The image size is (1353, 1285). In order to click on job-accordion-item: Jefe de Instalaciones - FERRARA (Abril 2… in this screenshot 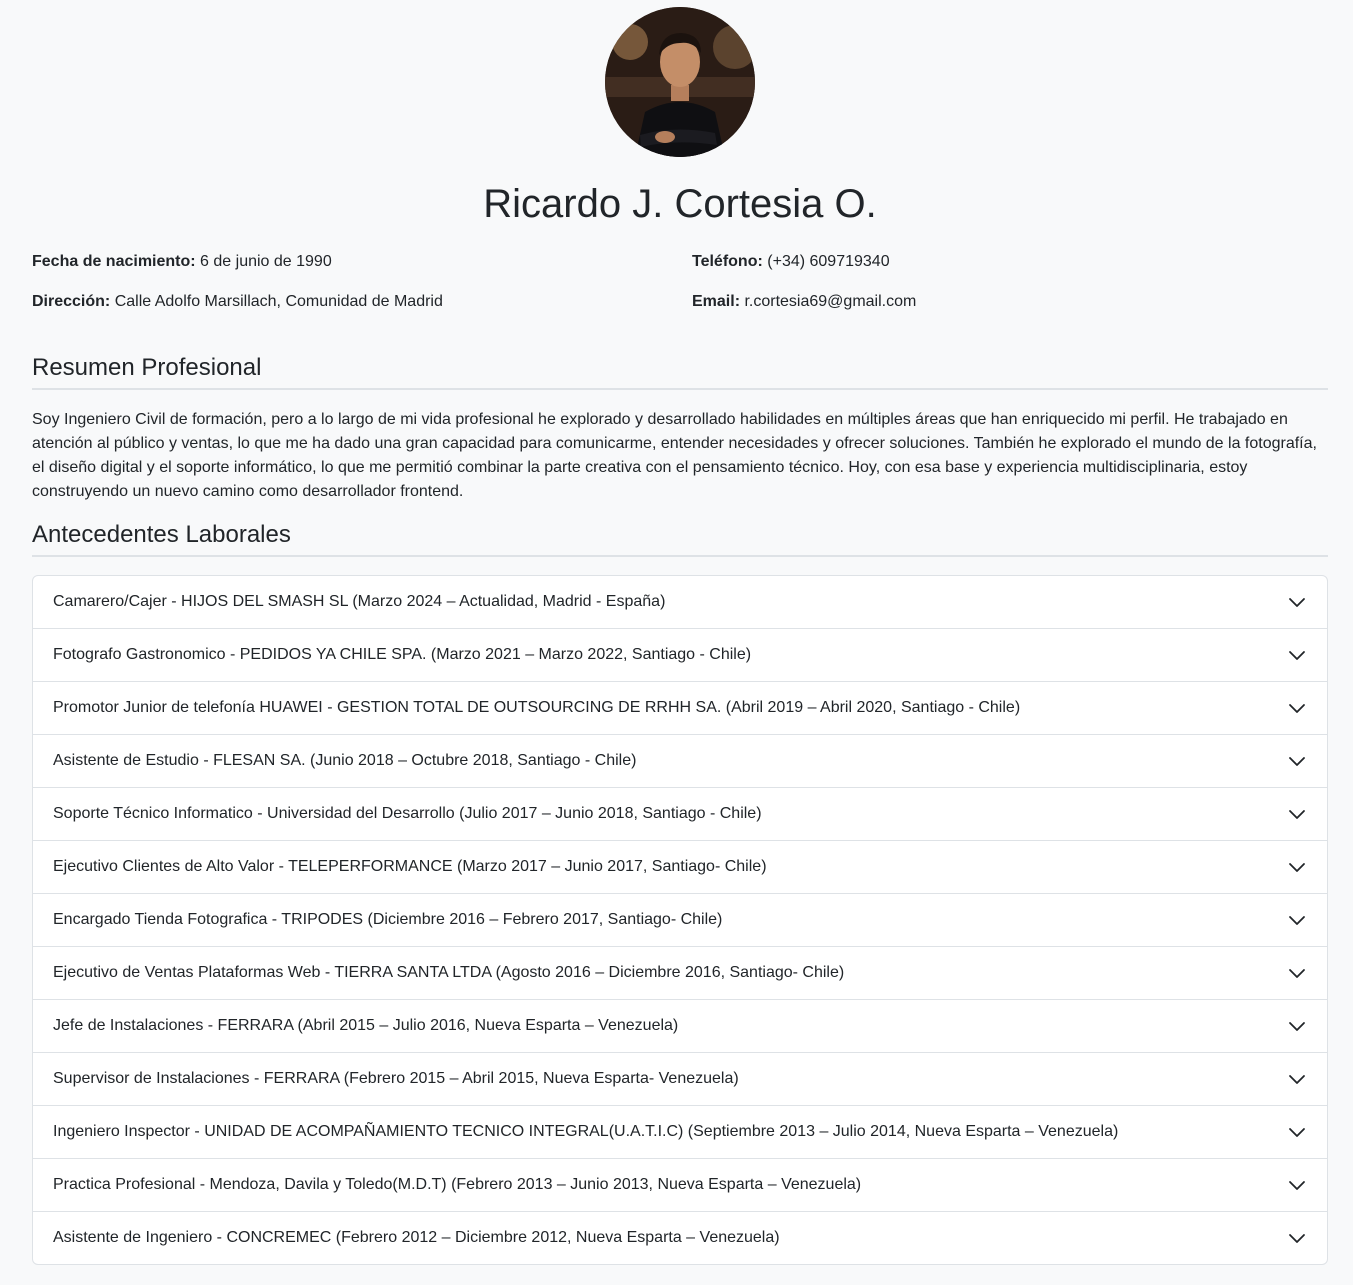, I will do `click(680, 1026)`.